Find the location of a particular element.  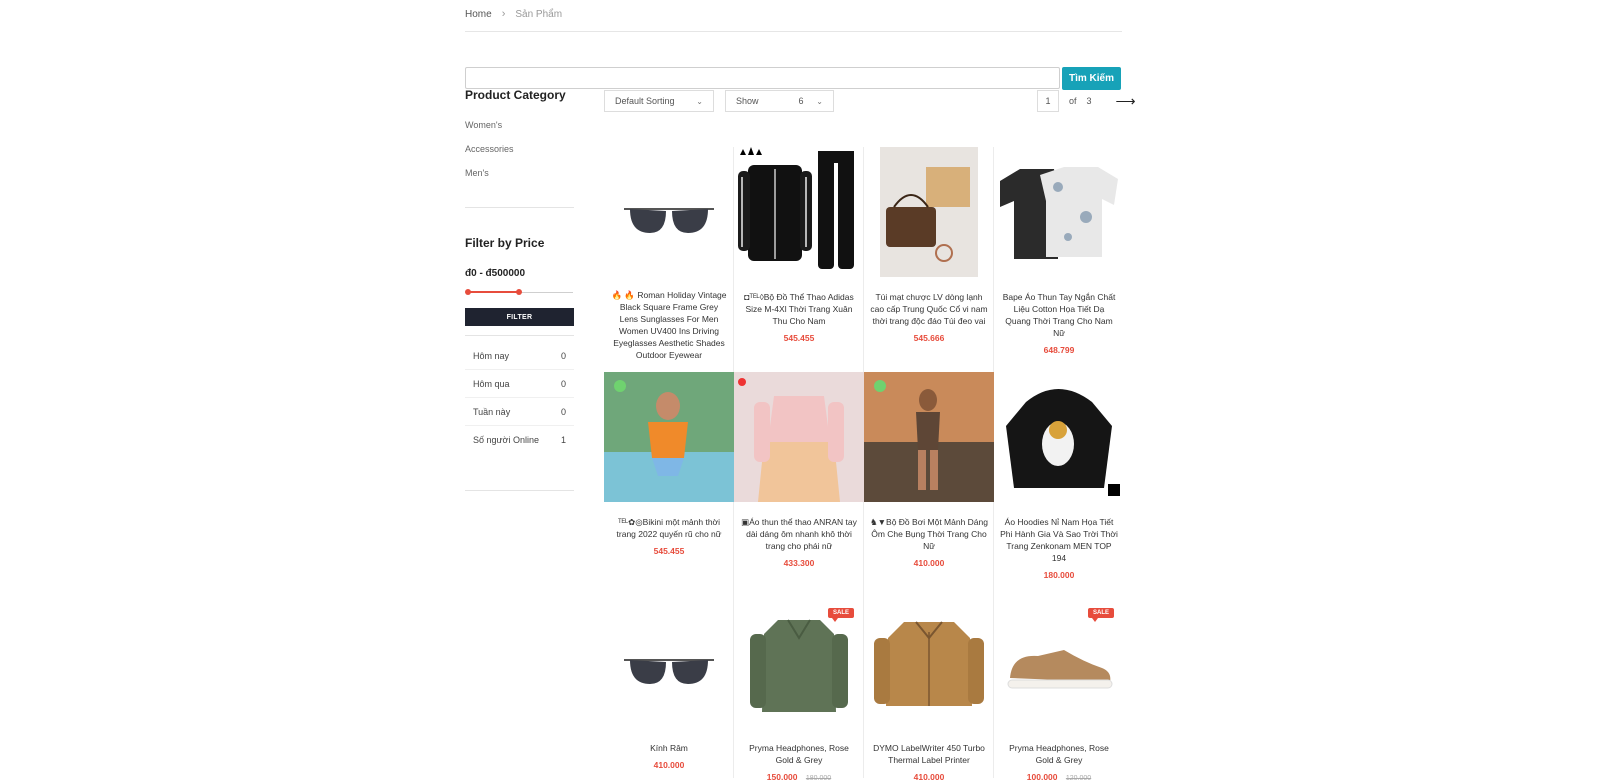

sport-top-photo is located at coordinates (799, 437).